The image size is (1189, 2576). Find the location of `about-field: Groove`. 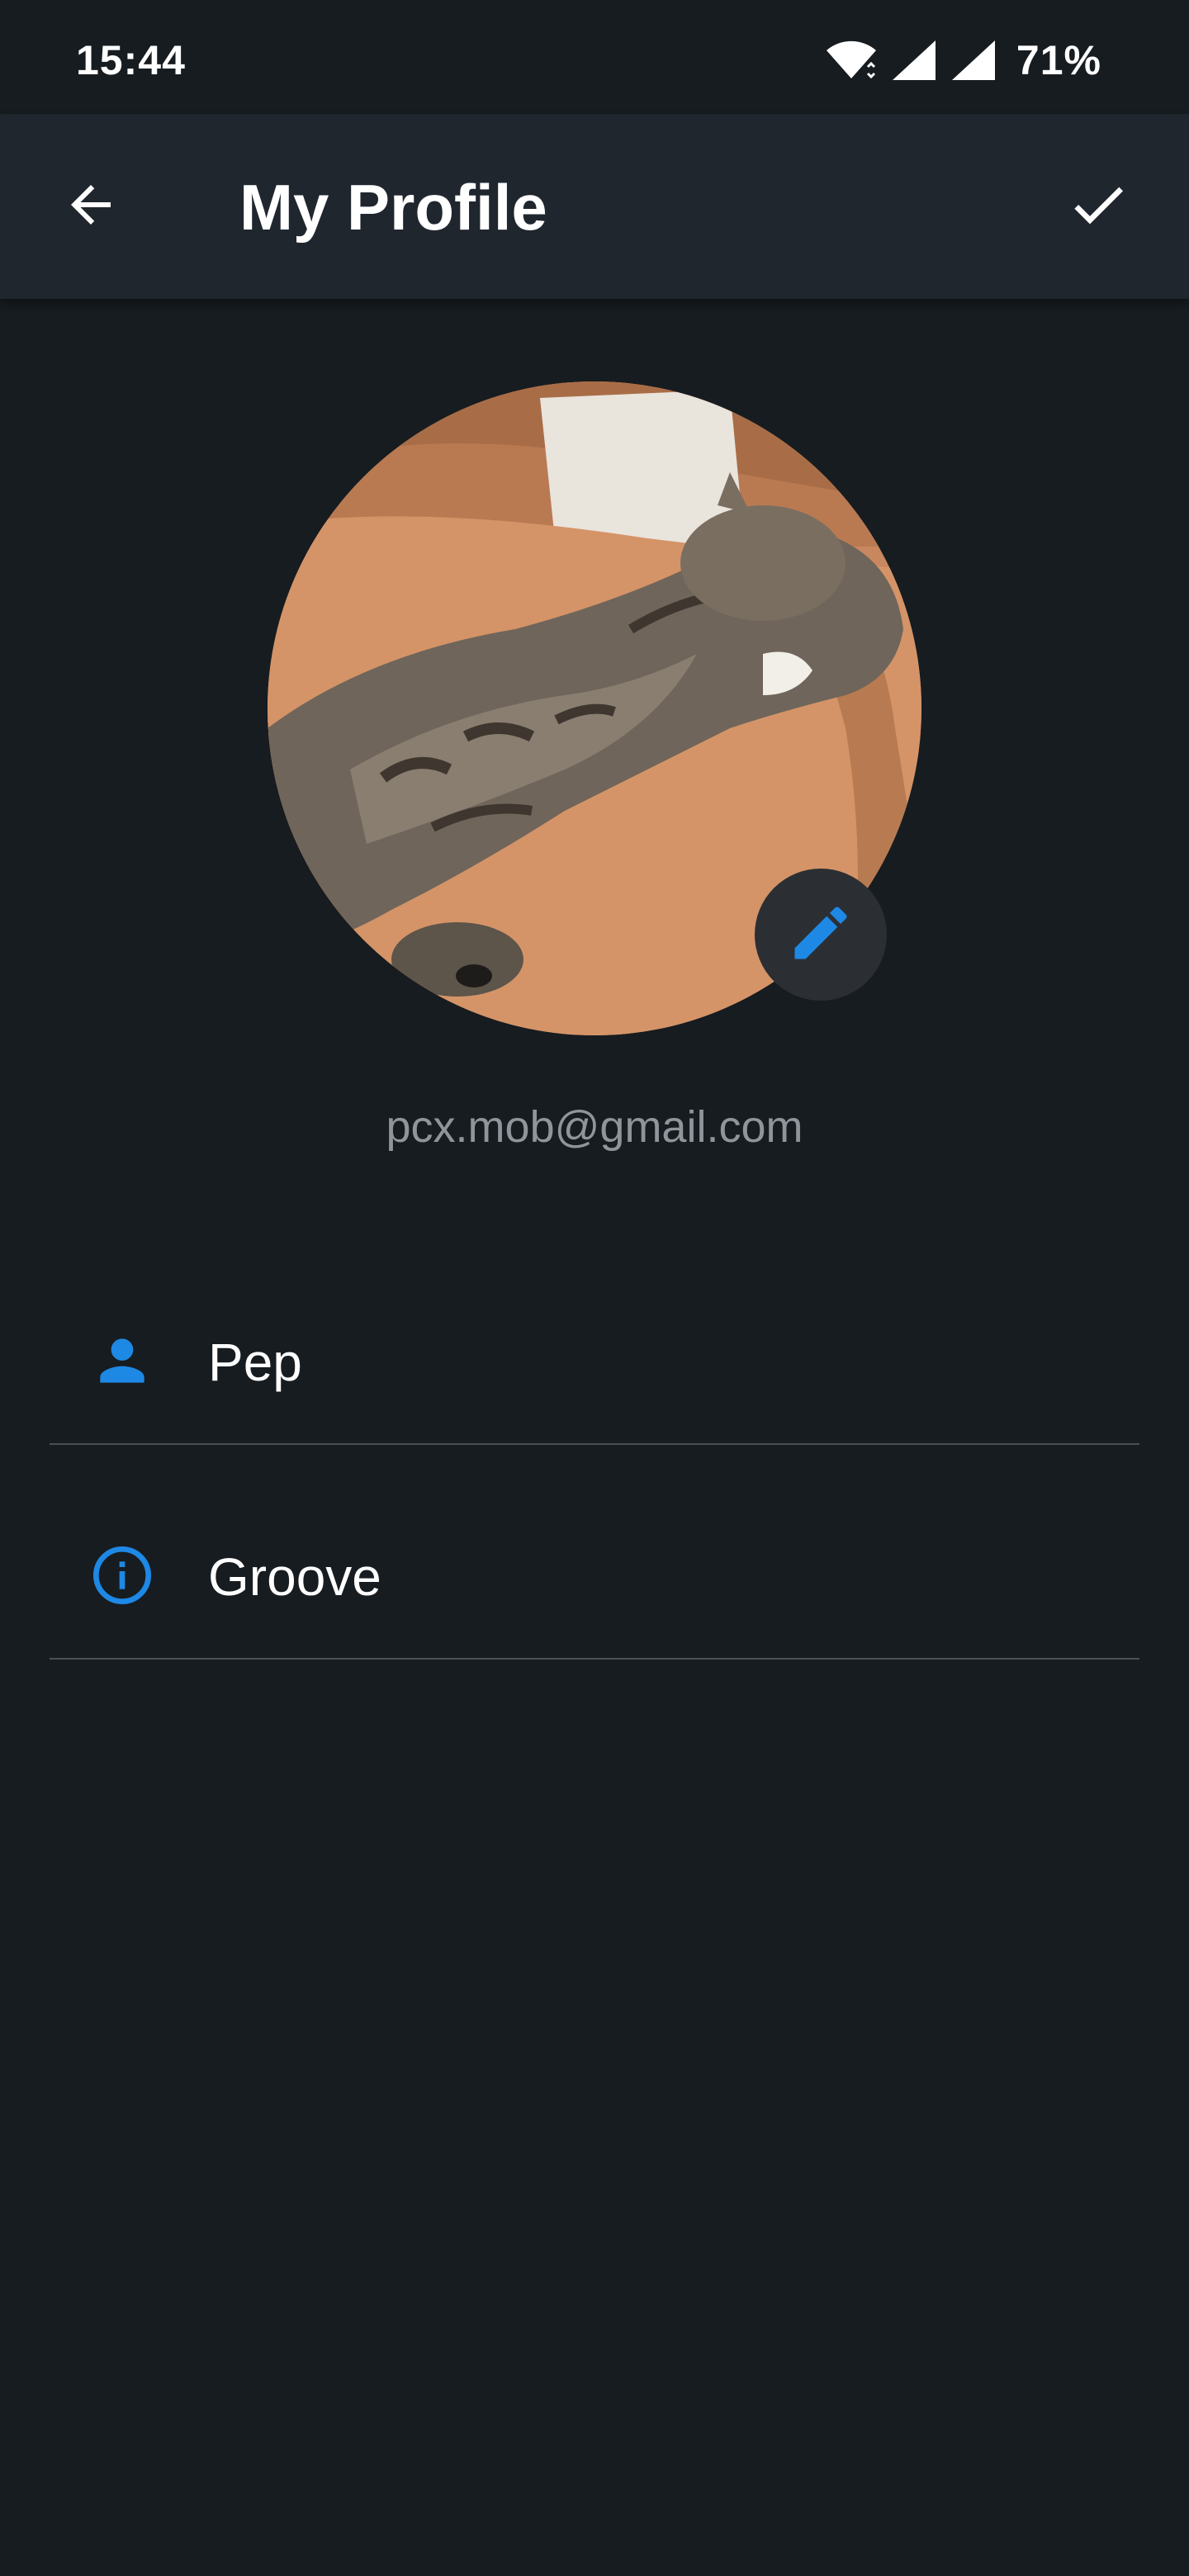

about-field: Groove is located at coordinates (594, 1577).